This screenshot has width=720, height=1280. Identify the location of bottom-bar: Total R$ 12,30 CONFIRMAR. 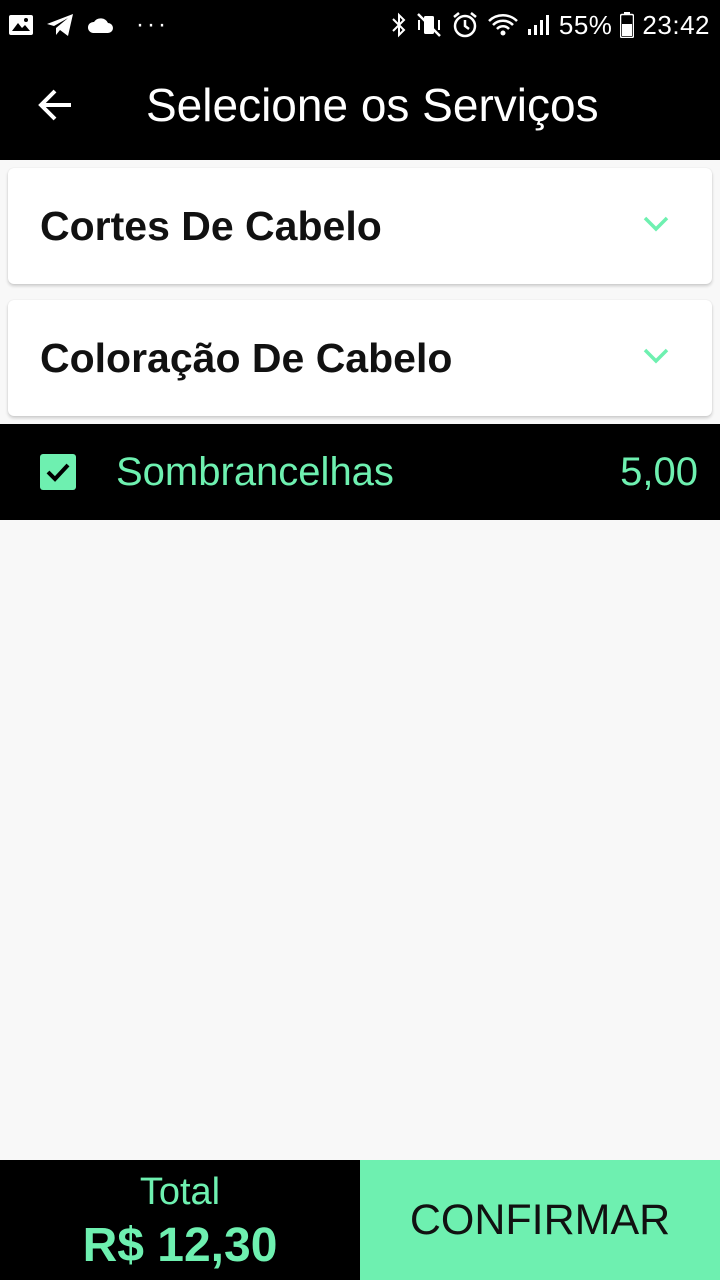
(360, 1220).